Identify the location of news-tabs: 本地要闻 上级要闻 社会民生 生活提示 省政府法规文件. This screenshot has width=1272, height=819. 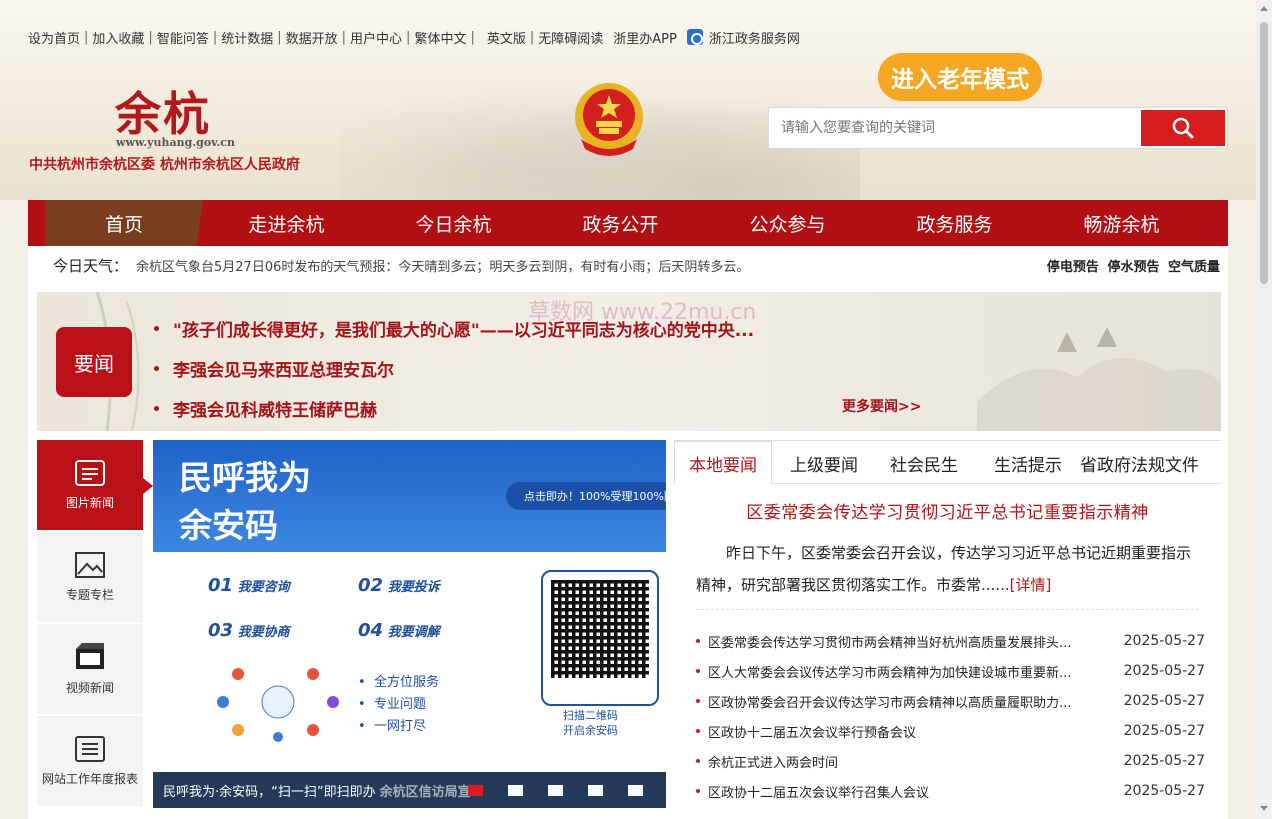
(947, 462).